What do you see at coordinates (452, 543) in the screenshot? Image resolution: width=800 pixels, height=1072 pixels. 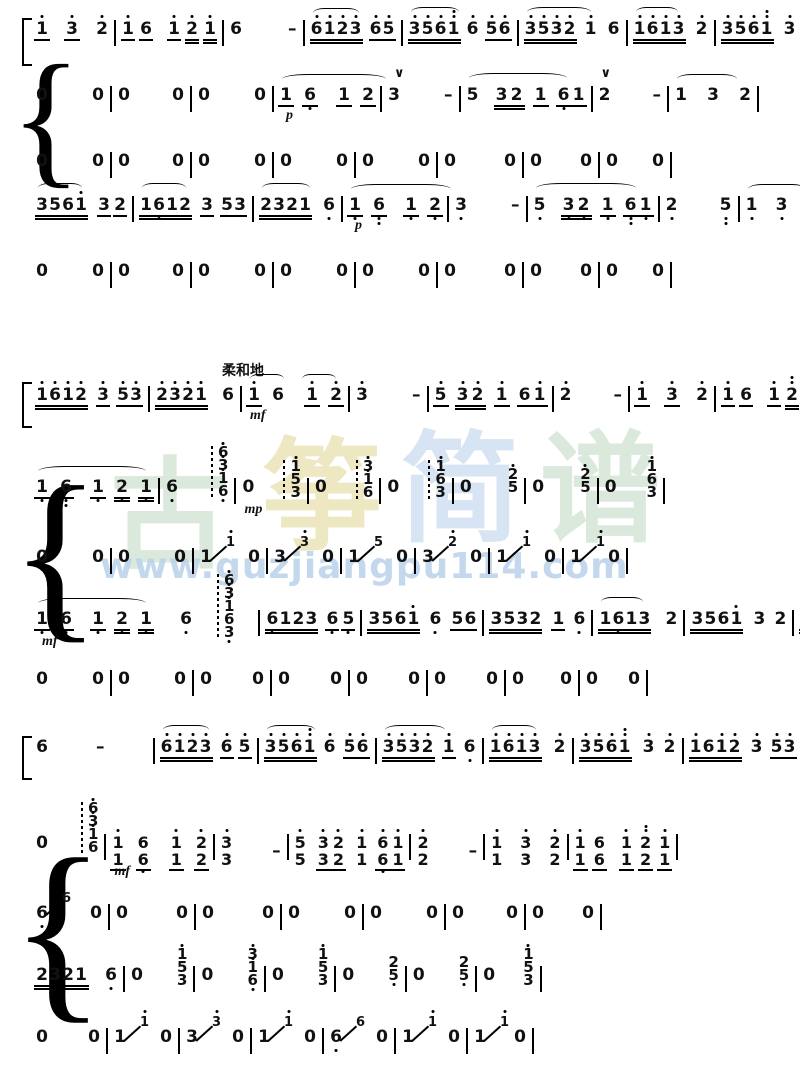 I see `glissando-target-note: 2` at bounding box center [452, 543].